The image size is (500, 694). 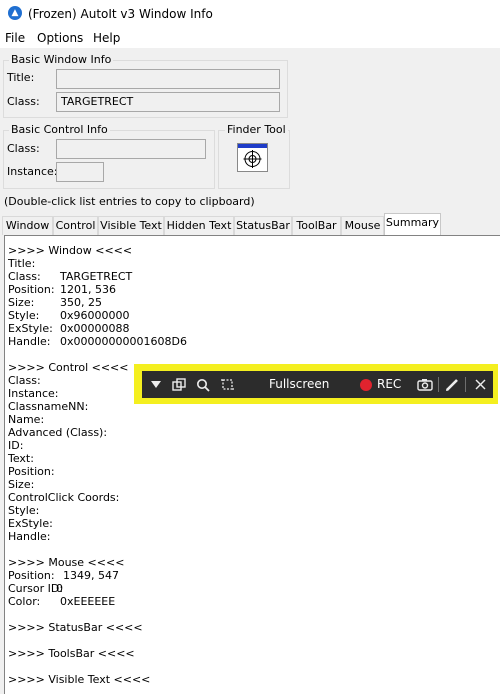 I want to click on control-class-field, so click(x=131, y=149).